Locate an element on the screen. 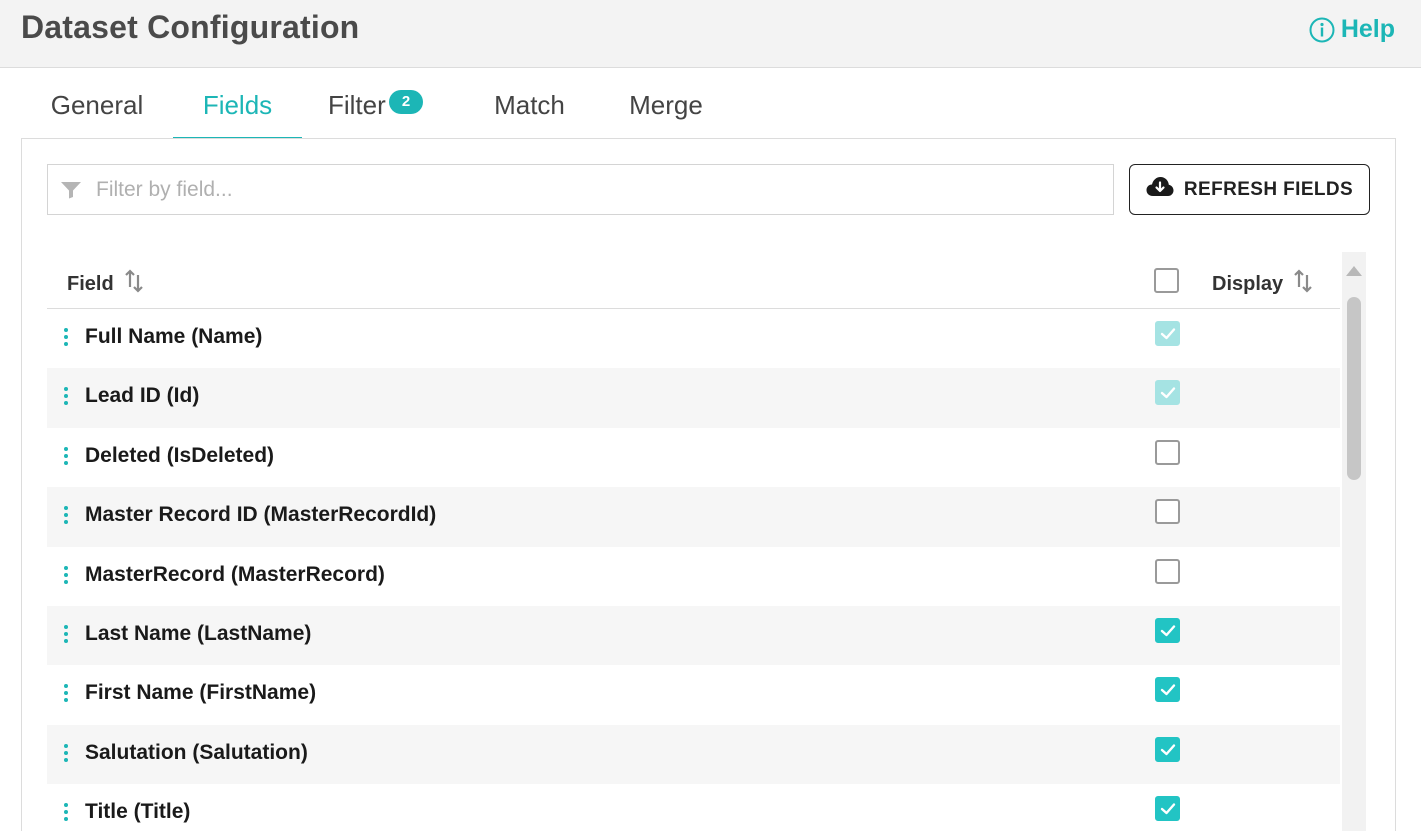 The height and width of the screenshot is (831, 1421). field-row: Title (Title) is located at coordinates (693, 807).